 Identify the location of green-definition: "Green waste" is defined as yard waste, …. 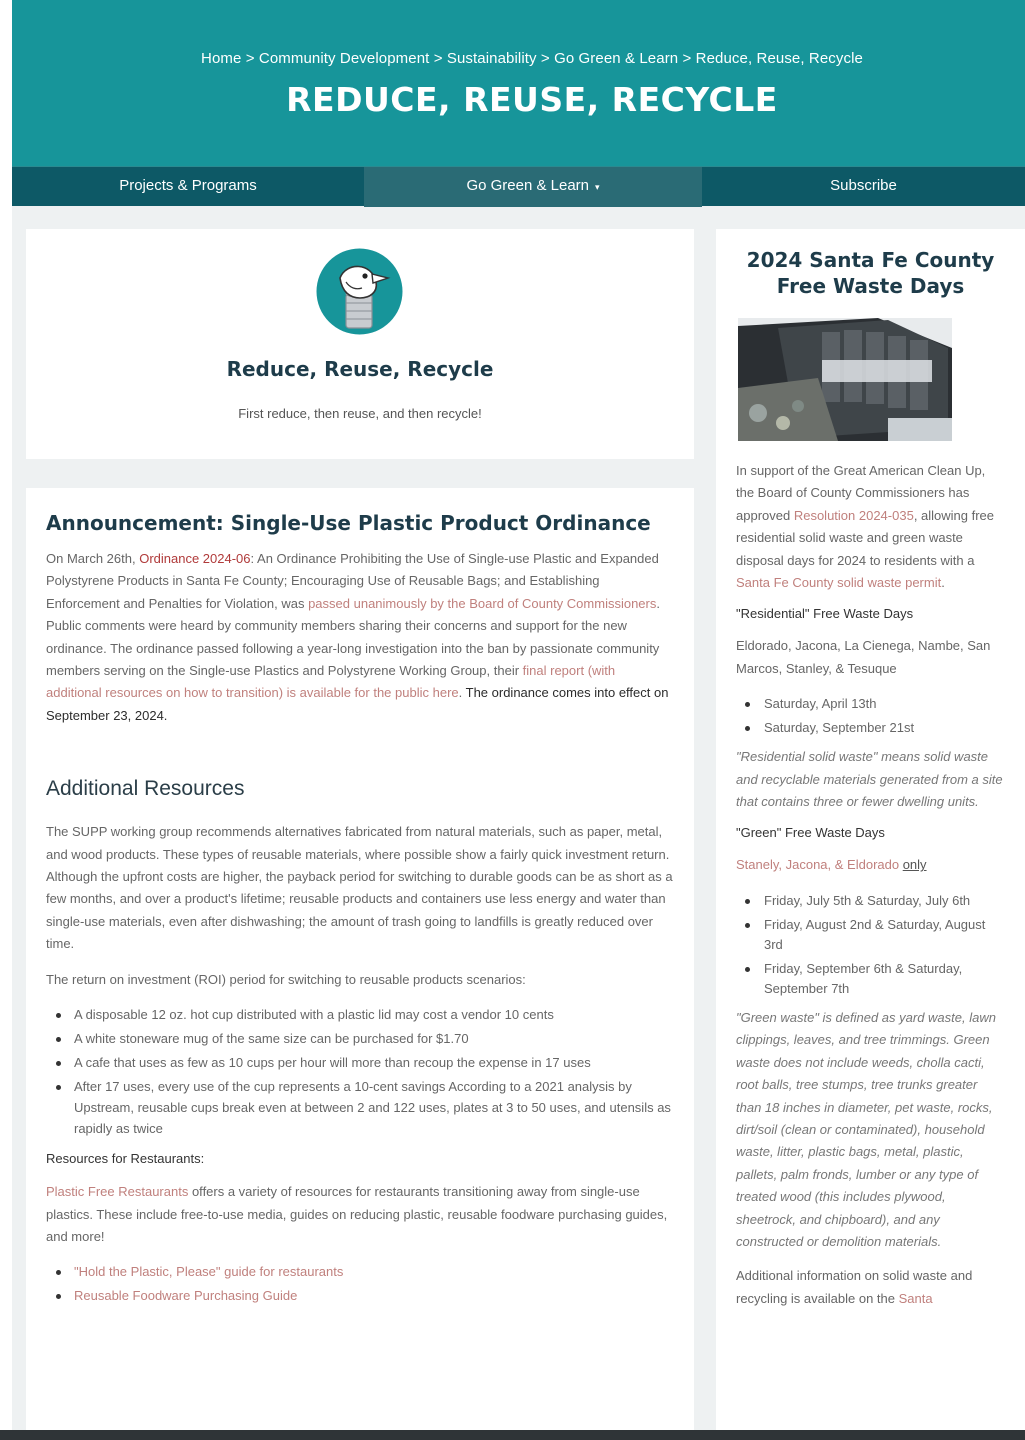
(866, 1129).